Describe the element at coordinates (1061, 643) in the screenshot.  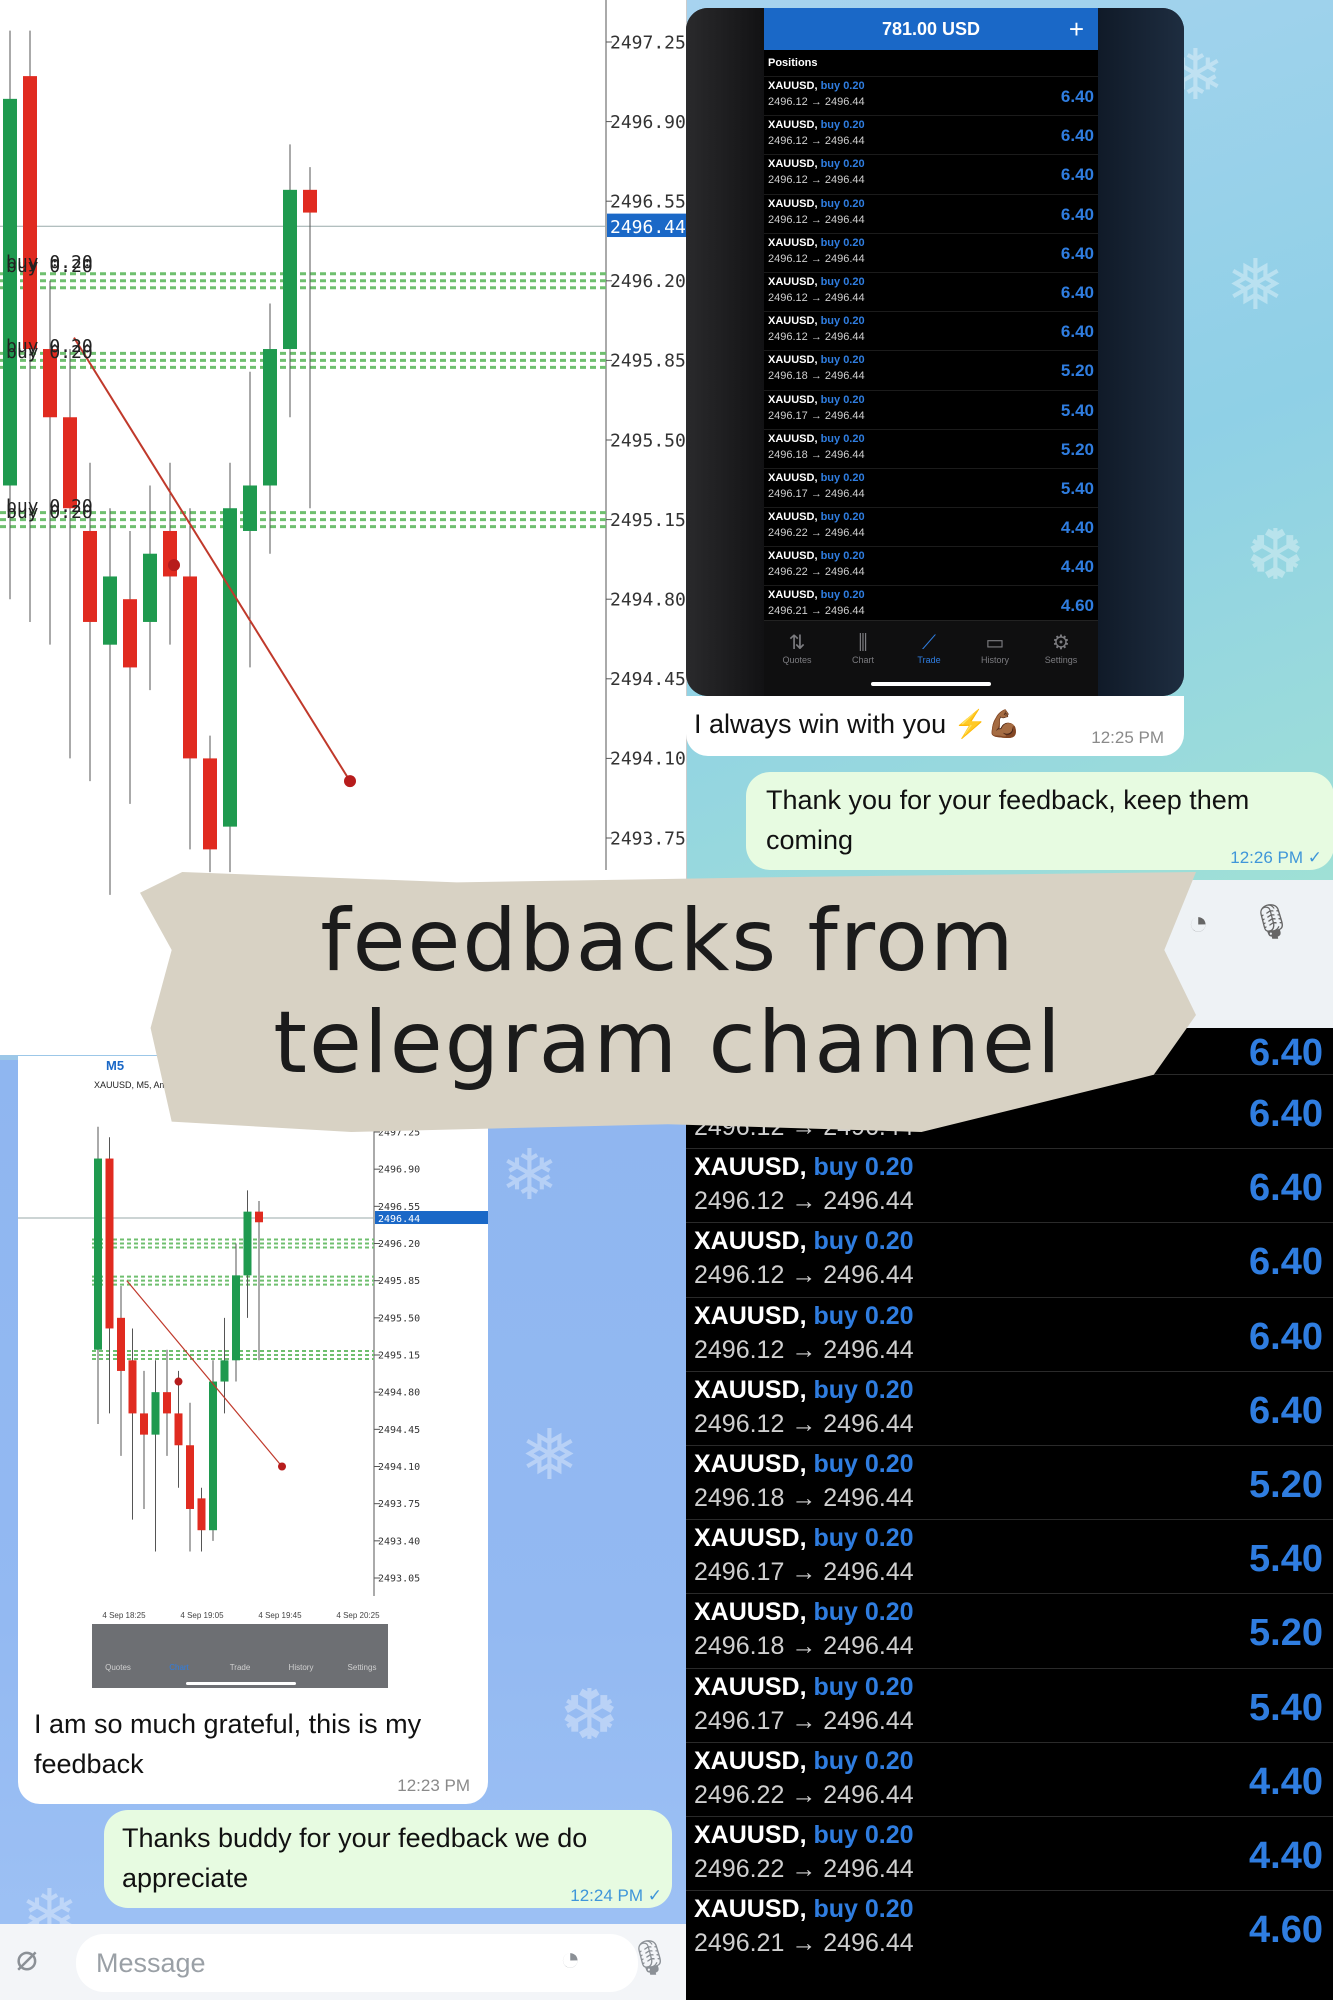
I see `gear-icon: ⚙` at that location.